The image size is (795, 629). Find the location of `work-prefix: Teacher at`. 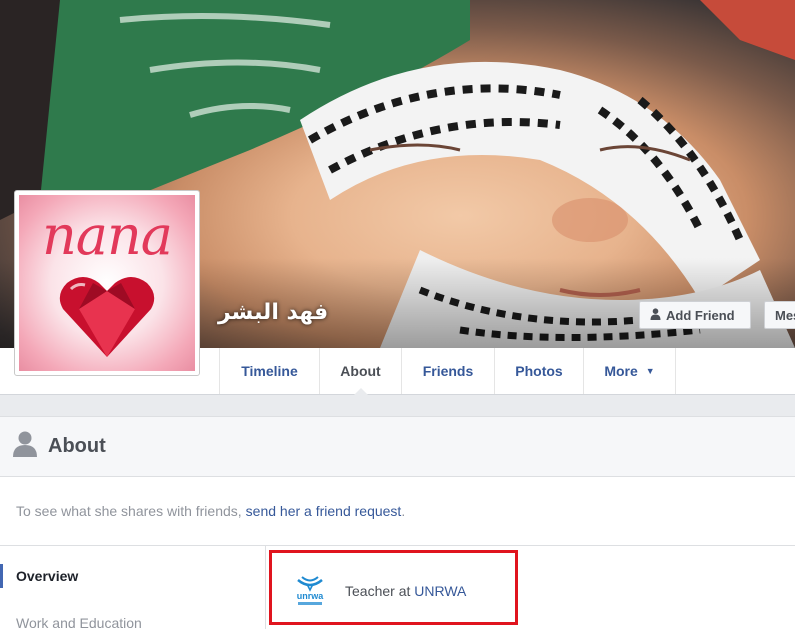

work-prefix: Teacher at is located at coordinates (380, 591).